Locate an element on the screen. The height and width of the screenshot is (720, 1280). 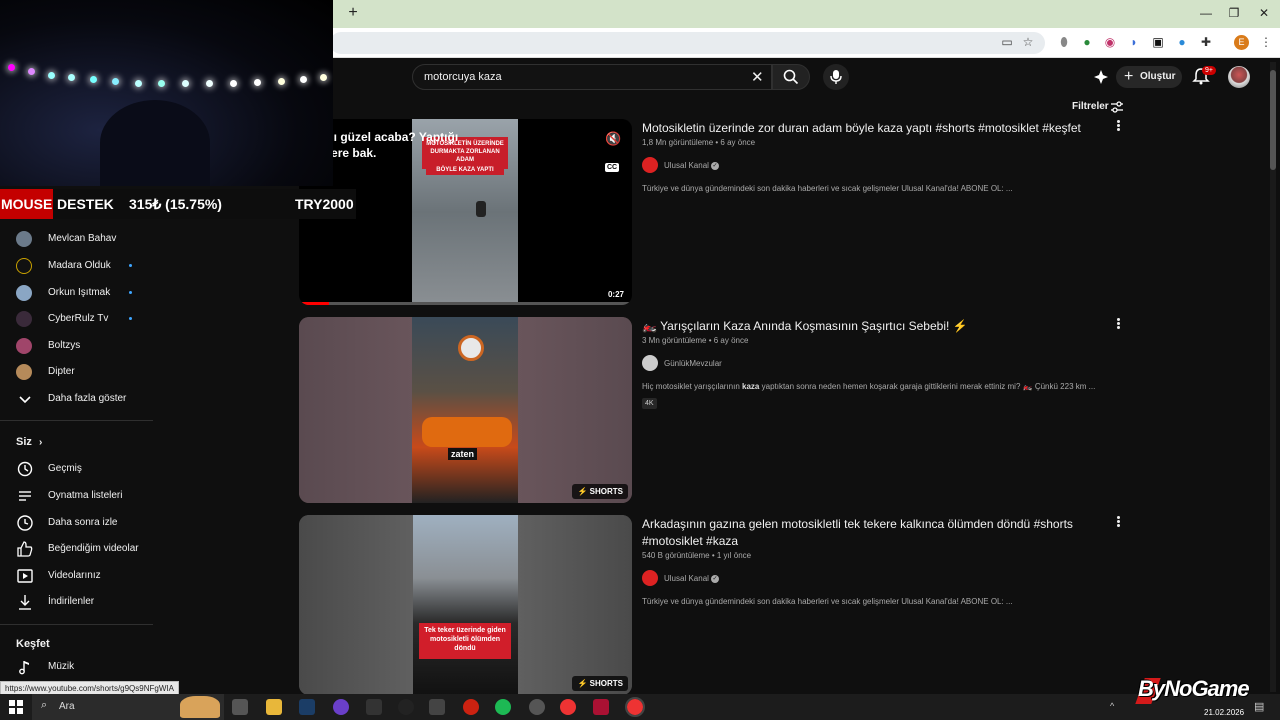
file-explorer-icon is located at coordinates (274, 707).